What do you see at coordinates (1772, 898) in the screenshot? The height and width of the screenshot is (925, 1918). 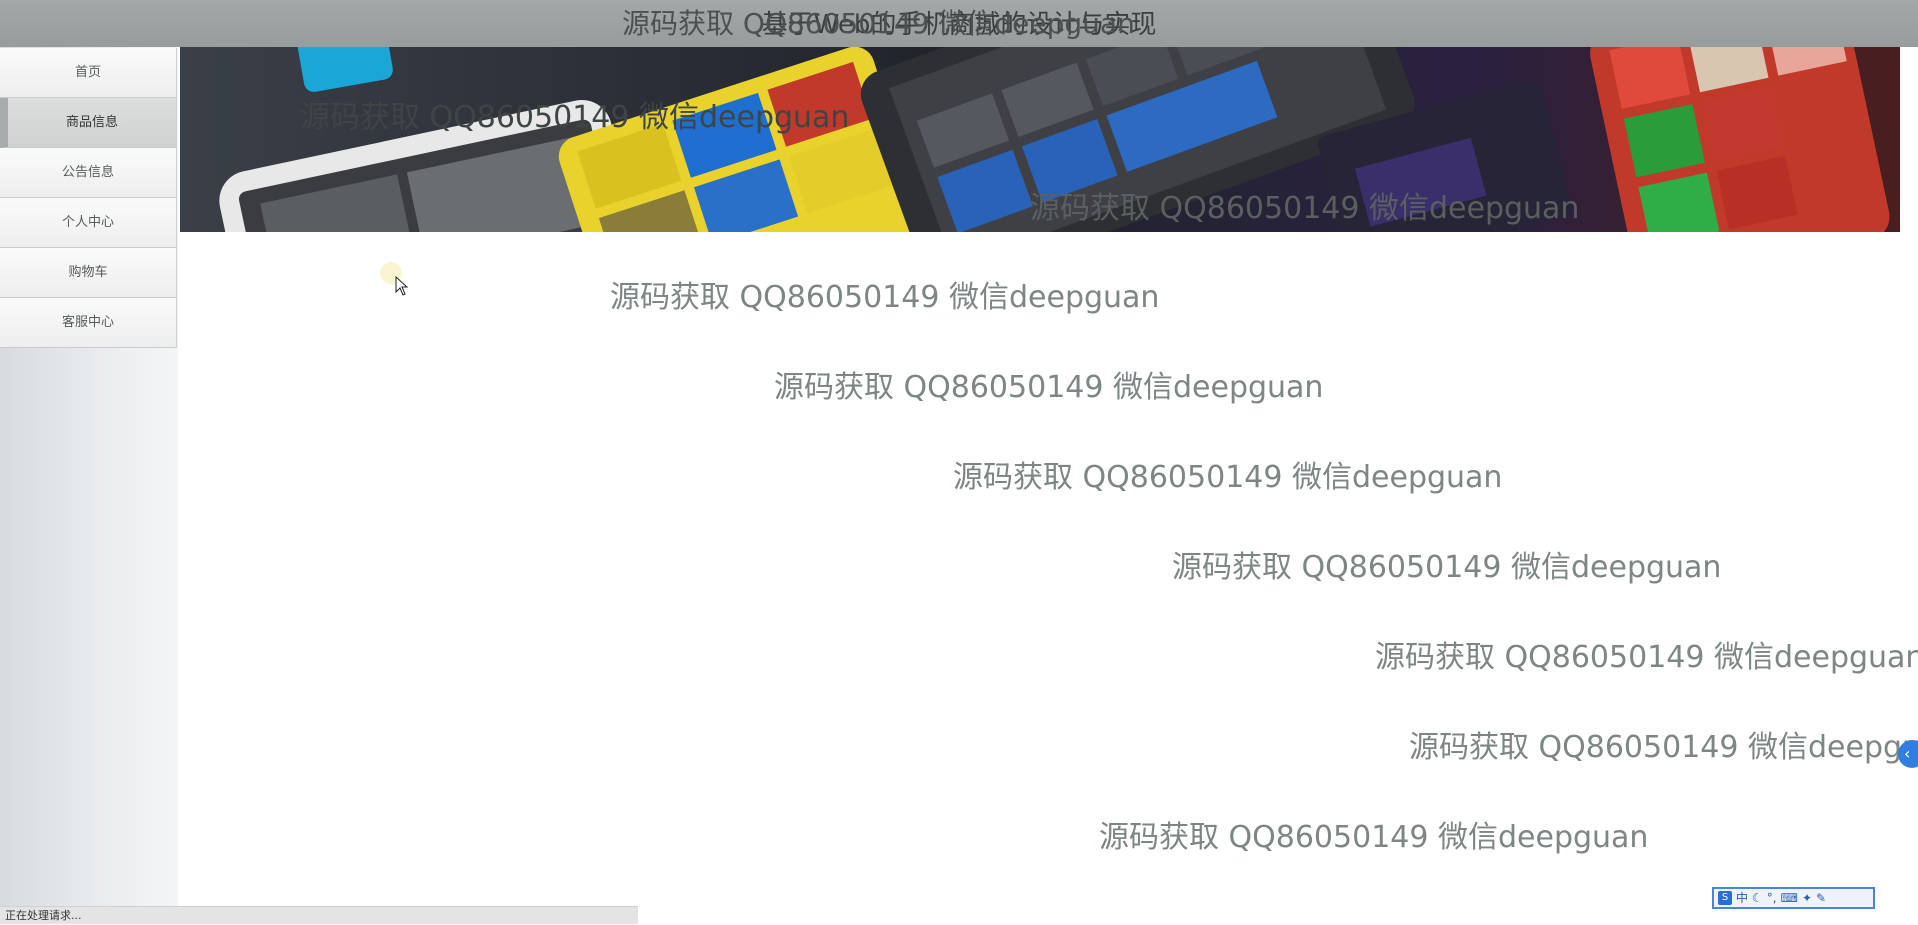 I see `punctuation-icon: °,` at bounding box center [1772, 898].